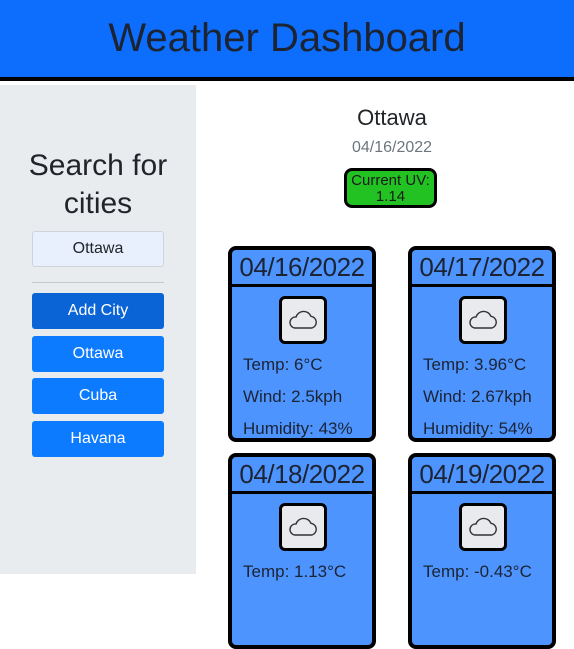 The height and width of the screenshot is (649, 574). What do you see at coordinates (477, 571) in the screenshot?
I see `forecast-temp: Temp: -0.43°C` at bounding box center [477, 571].